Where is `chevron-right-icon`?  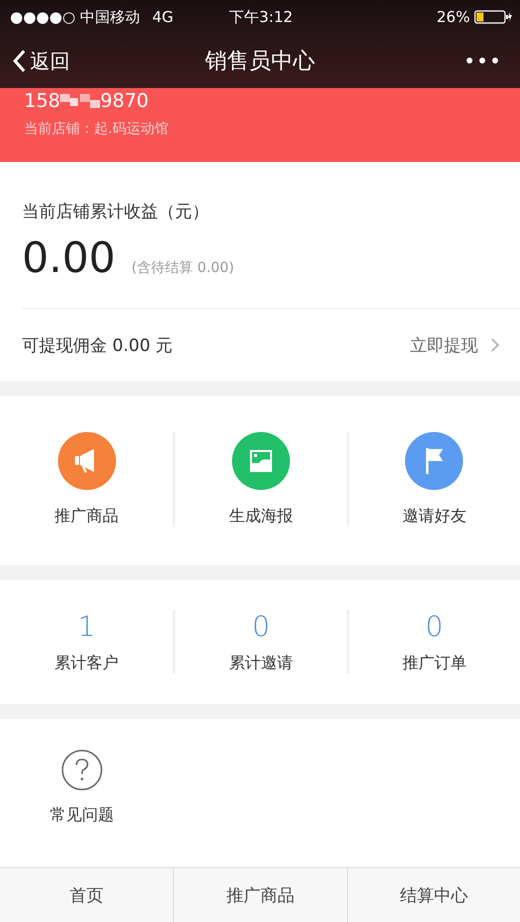
chevron-right-icon is located at coordinates (495, 345).